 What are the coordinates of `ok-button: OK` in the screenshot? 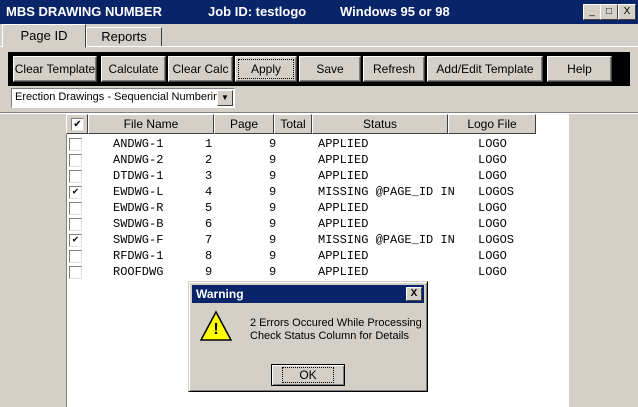 It's located at (308, 375).